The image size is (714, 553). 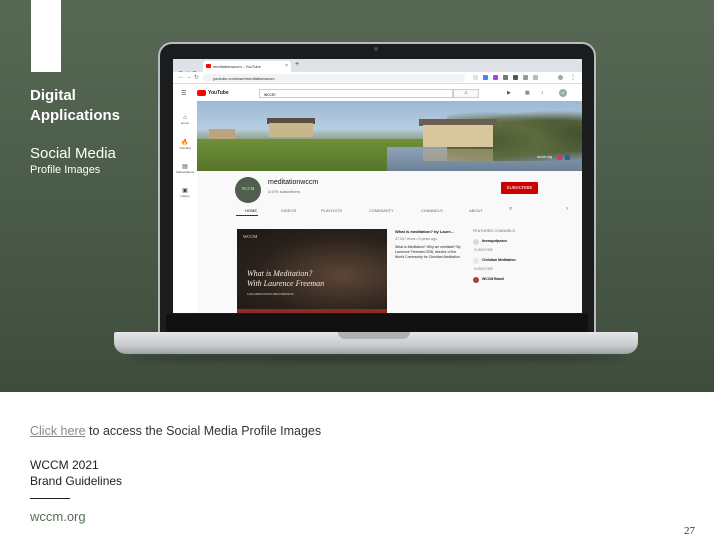 I want to click on video-subtitle-overlay: LIVE MEDITATION RECORDINGS, so click(x=270, y=294).